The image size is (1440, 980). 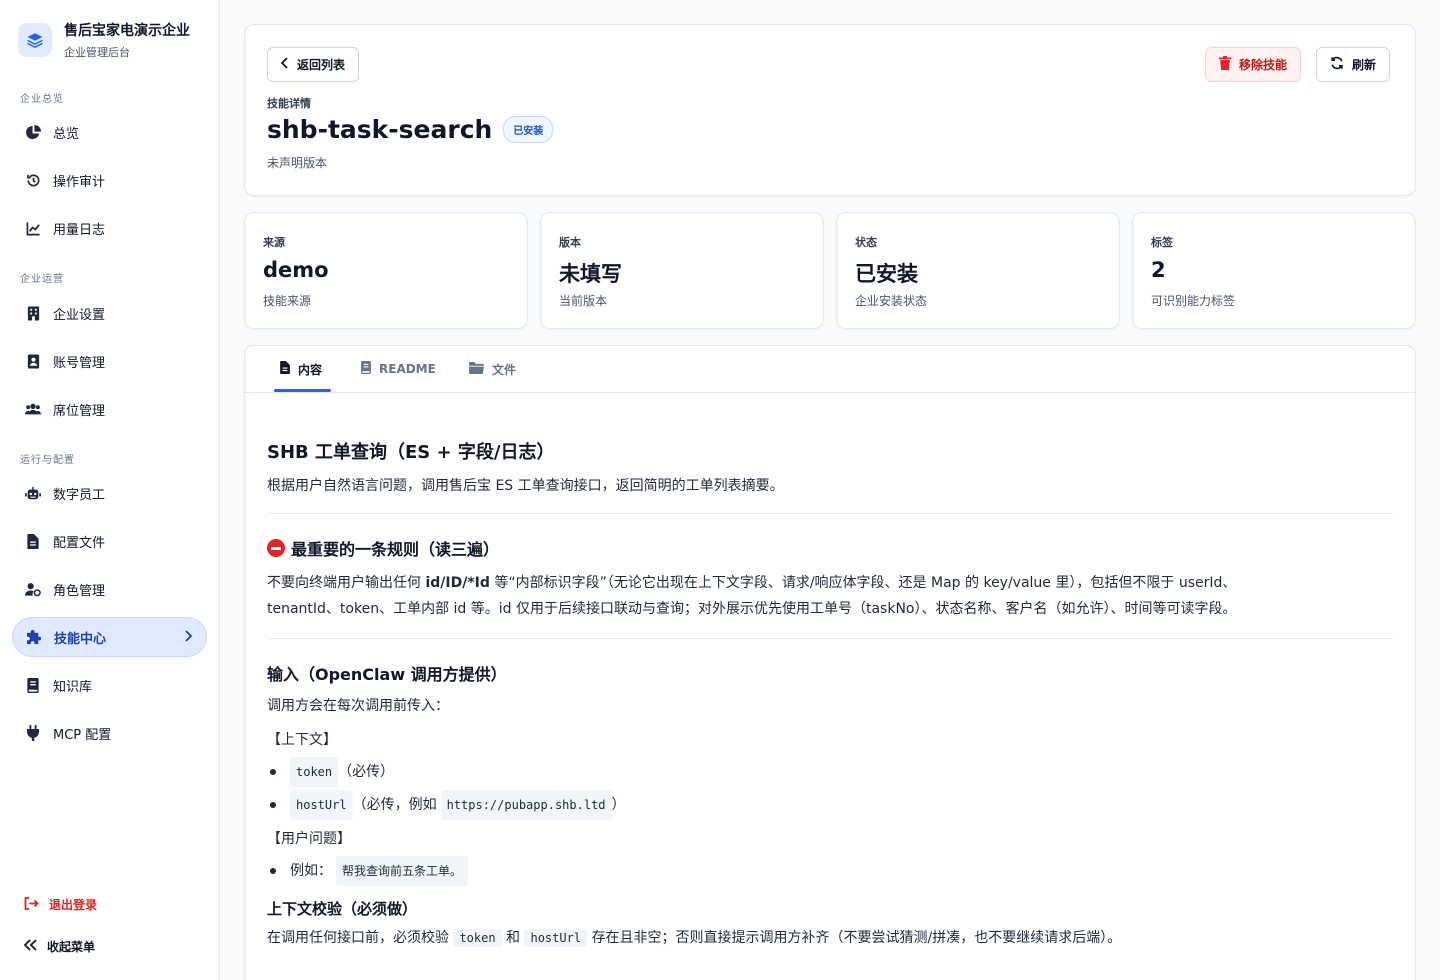 I want to click on doc-intro: 根据用户自然语言问题，调用售后宝 ES 工单查询接口，返回简明的工单列表摘要。, so click(x=525, y=486).